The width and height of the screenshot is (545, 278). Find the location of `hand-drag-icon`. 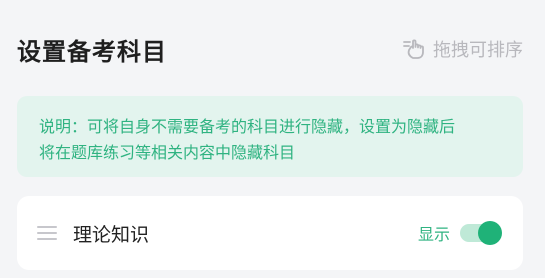

hand-drag-icon is located at coordinates (415, 49).